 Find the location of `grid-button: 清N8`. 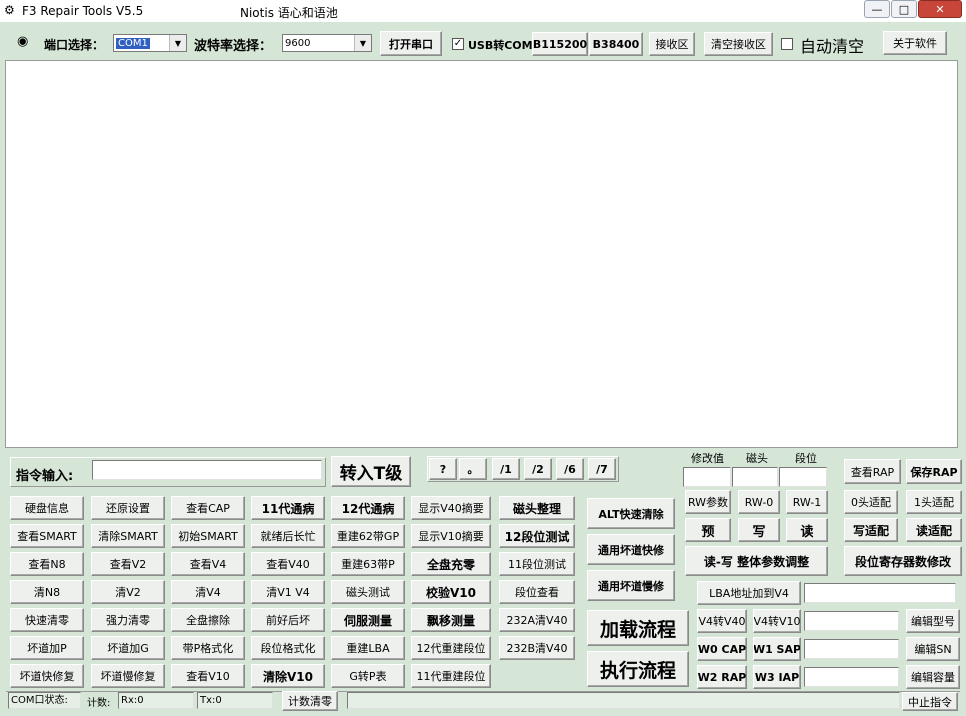

grid-button: 清N8 is located at coordinates (47, 592).